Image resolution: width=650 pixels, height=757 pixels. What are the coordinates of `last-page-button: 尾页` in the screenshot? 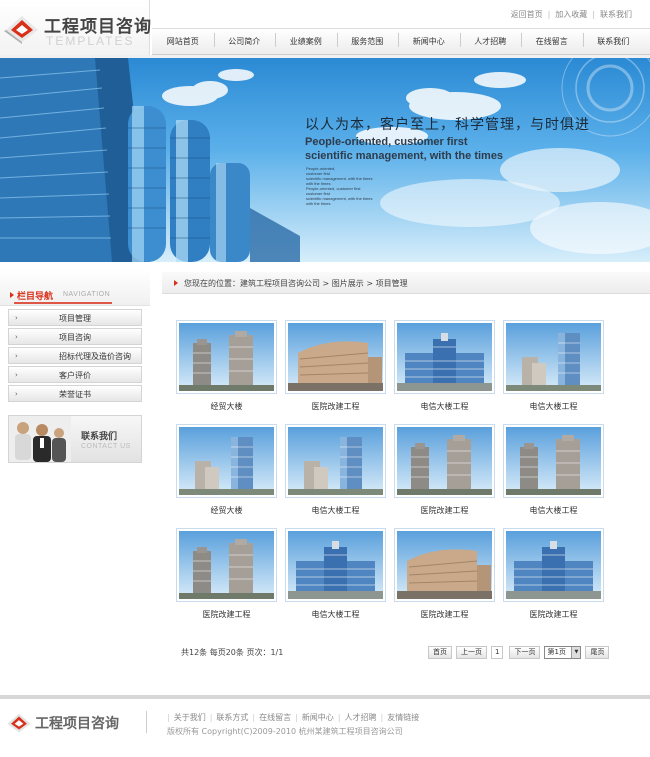 It's located at (597, 652).